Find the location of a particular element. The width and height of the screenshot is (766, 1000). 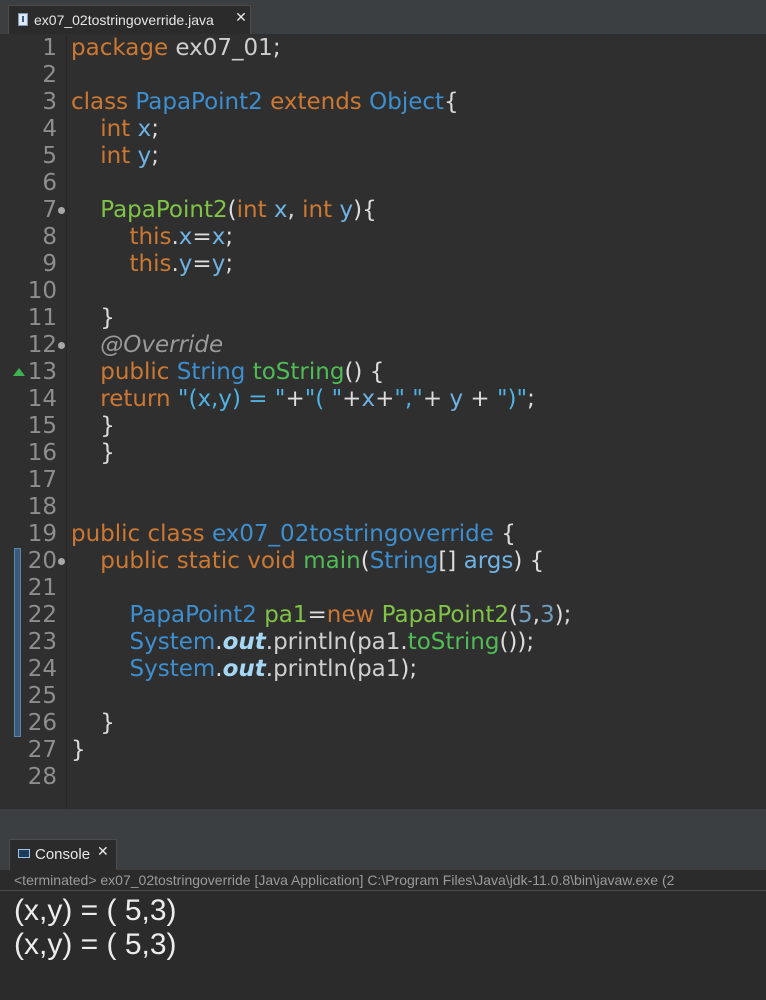

line-number: 18 is located at coordinates (42, 507).